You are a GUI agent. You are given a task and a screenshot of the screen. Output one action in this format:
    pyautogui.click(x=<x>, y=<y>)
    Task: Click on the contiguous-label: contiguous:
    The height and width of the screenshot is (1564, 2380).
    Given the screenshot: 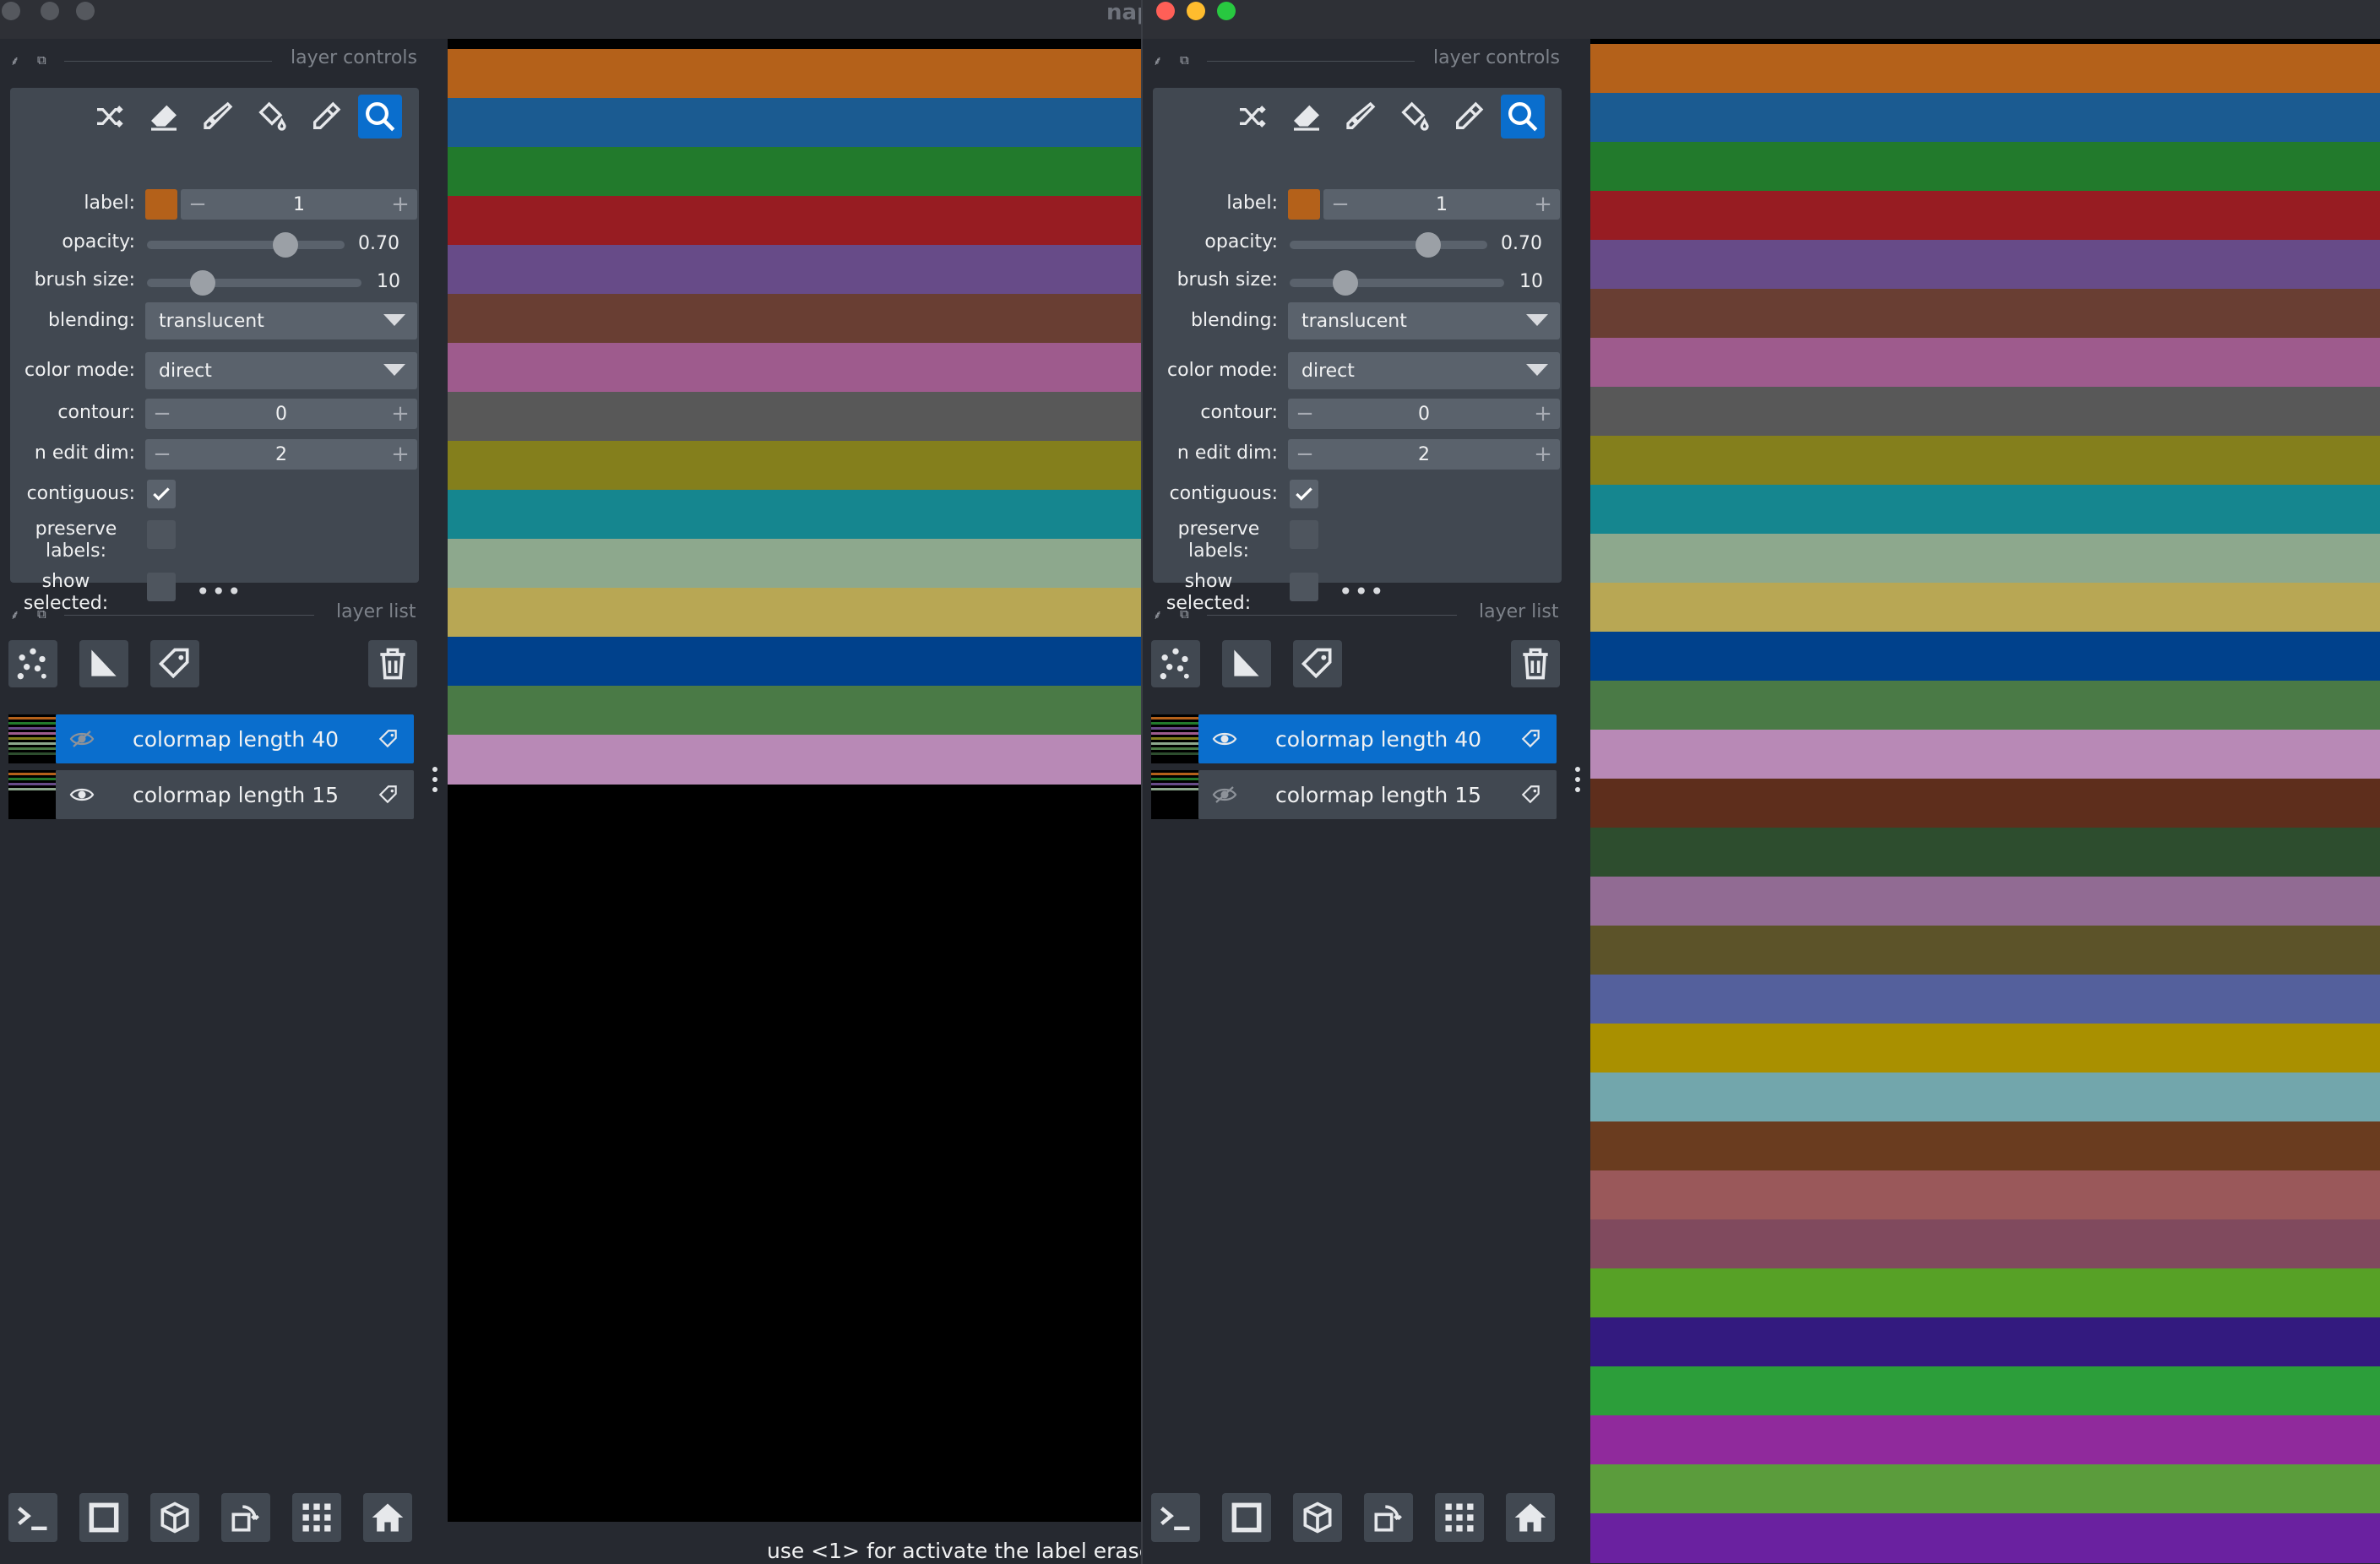 What is the action you would take?
    pyautogui.click(x=1223, y=493)
    